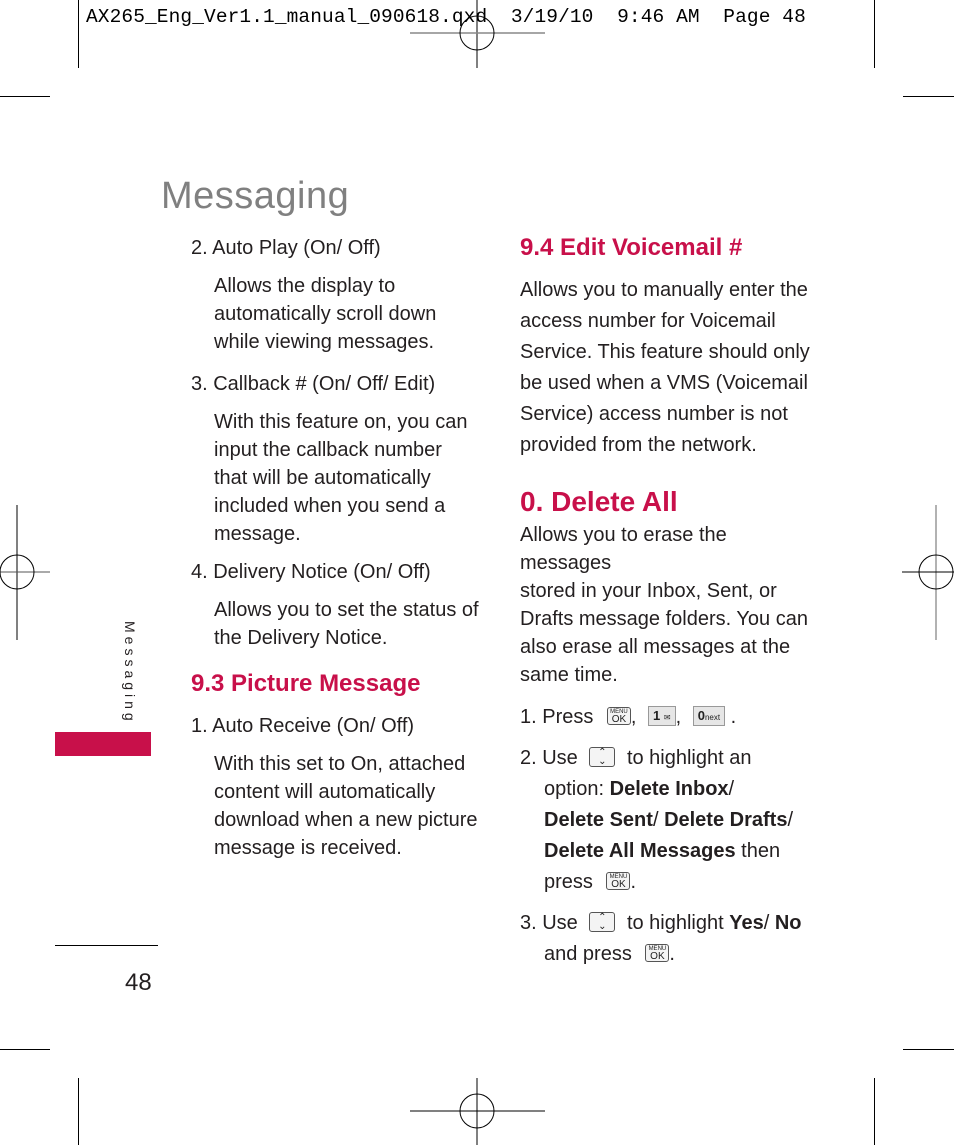 This screenshot has width=954, height=1145. I want to click on body-line: that will be automatically, so click(322, 478).